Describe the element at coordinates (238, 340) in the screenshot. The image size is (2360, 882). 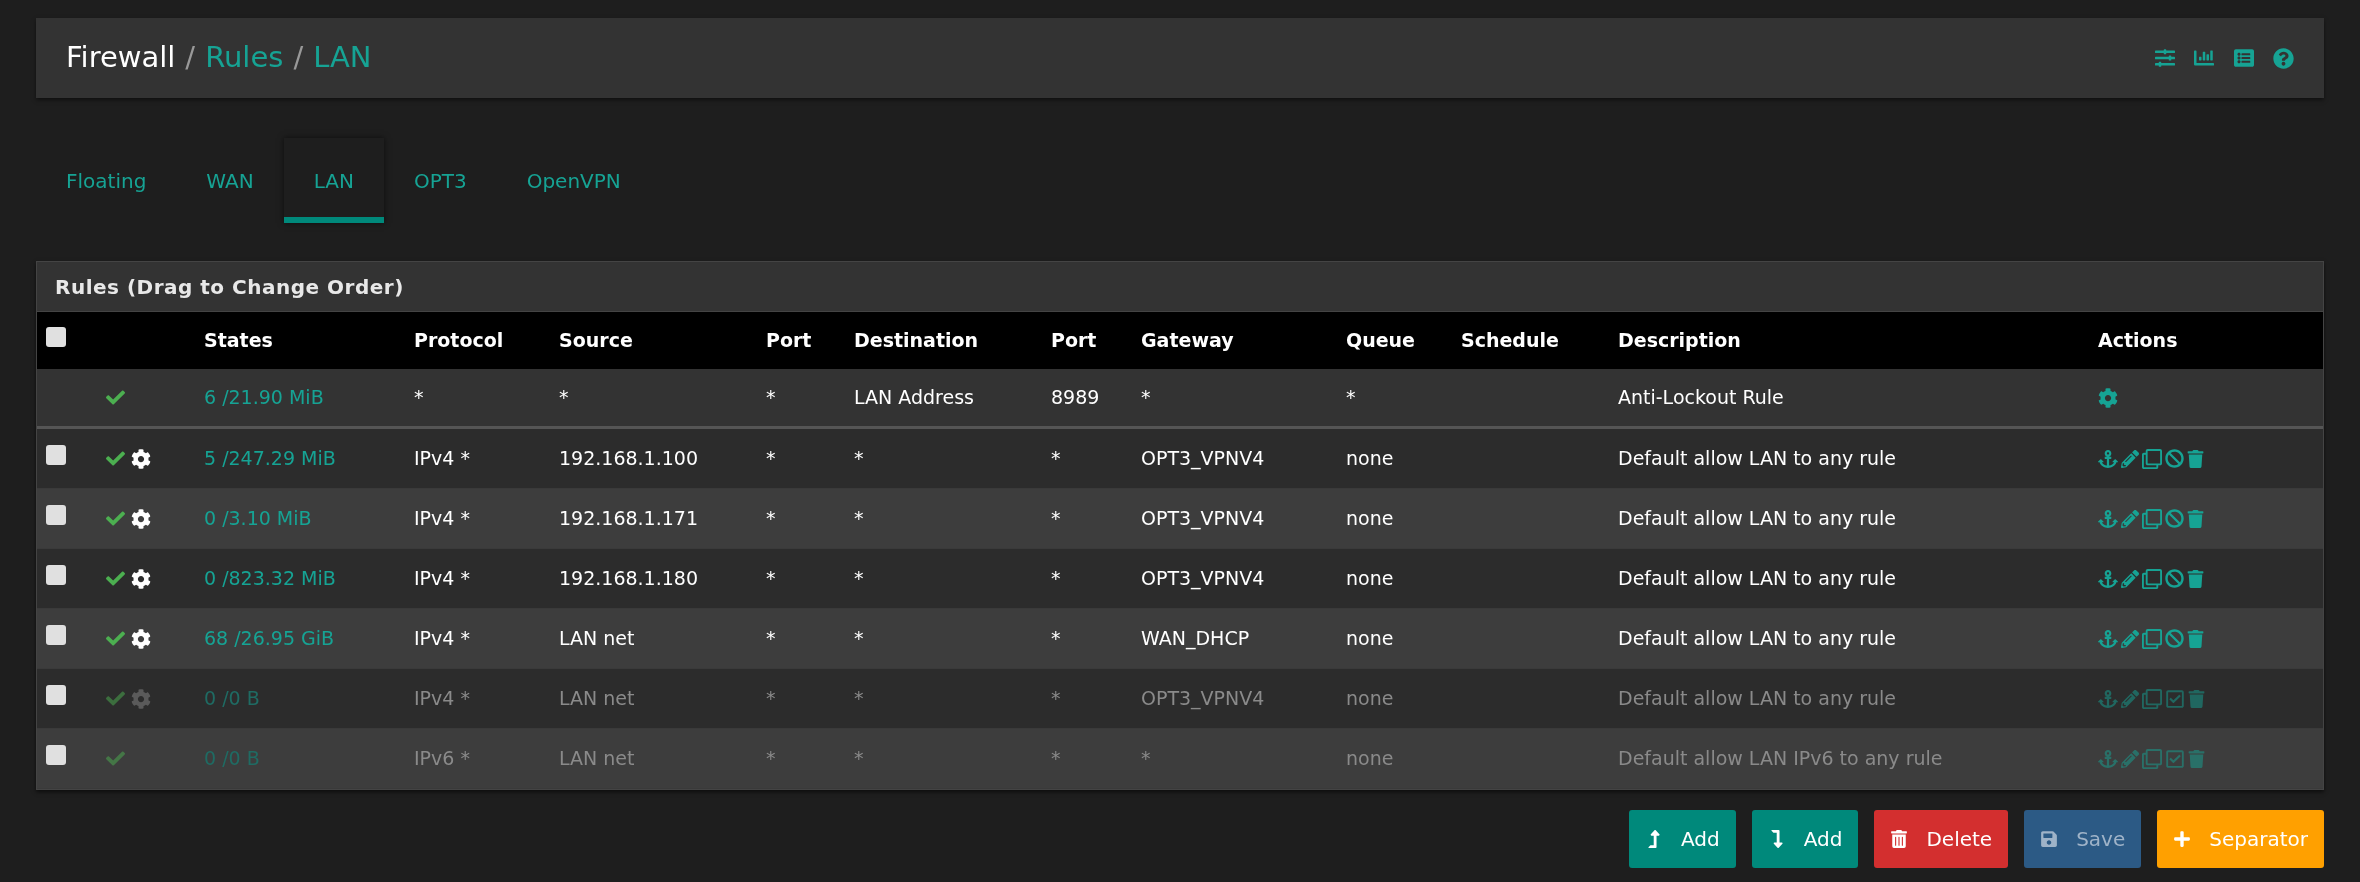
I see `column-header: States` at that location.